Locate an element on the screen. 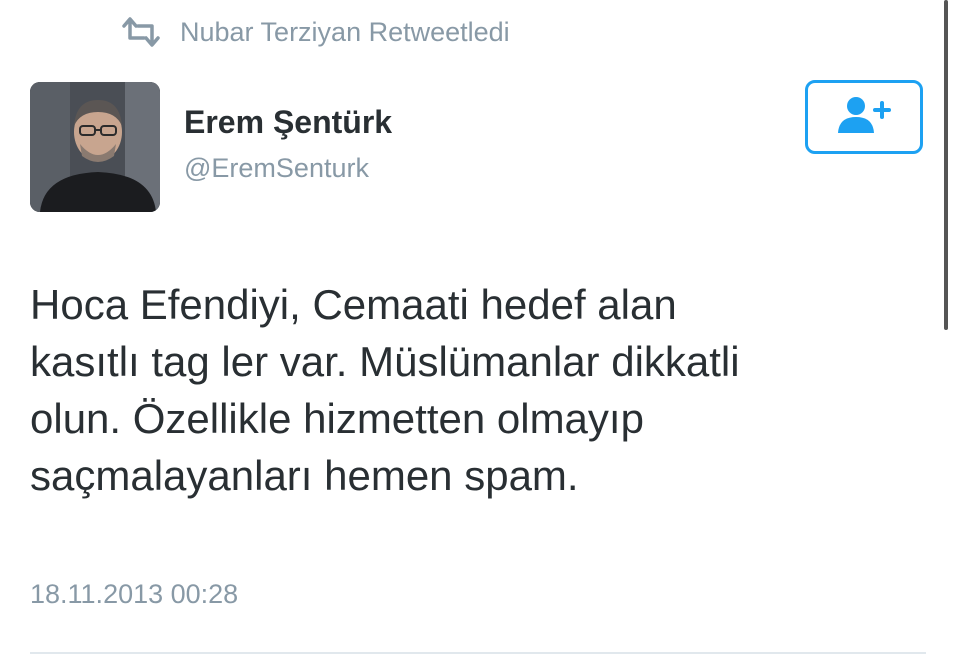 The width and height of the screenshot is (956, 670). user-block: Erem Şentürk @EremSenturk is located at coordinates (288, 144).